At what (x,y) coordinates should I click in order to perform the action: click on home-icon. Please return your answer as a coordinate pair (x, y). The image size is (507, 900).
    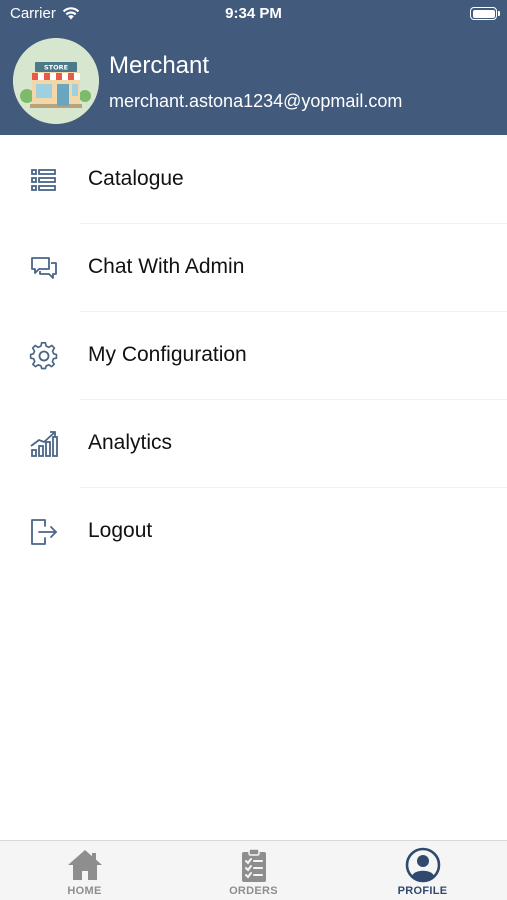
    Looking at the image, I should click on (84, 865).